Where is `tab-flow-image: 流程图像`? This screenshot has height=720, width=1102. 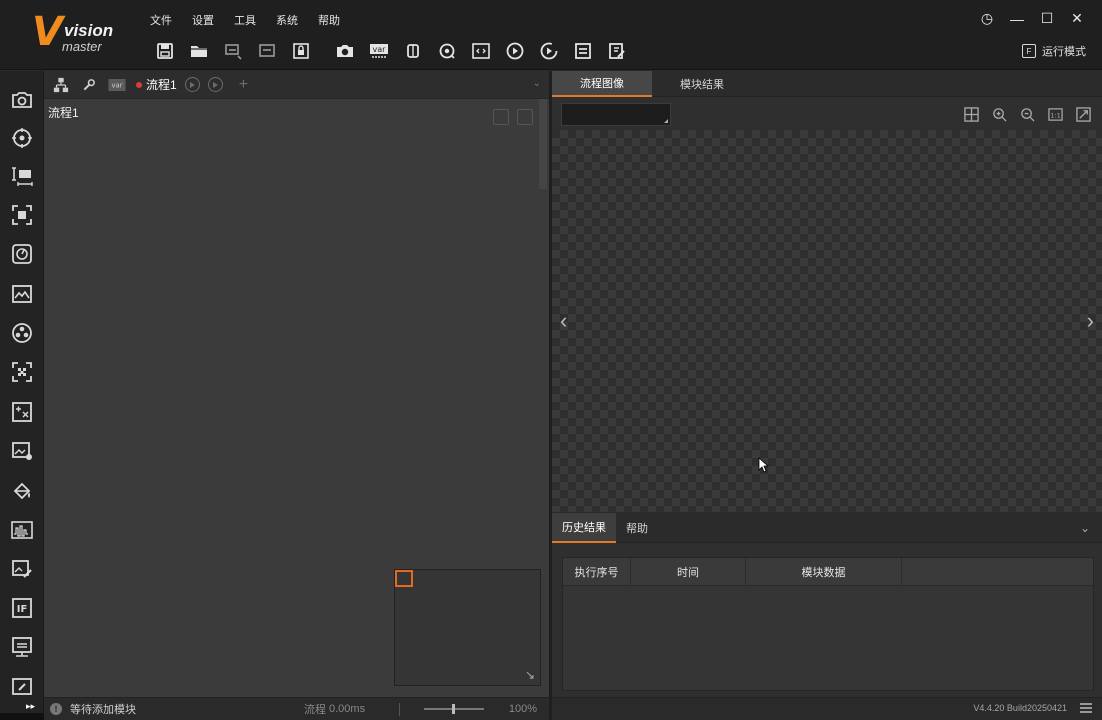
tab-flow-image: 流程图像 is located at coordinates (602, 84).